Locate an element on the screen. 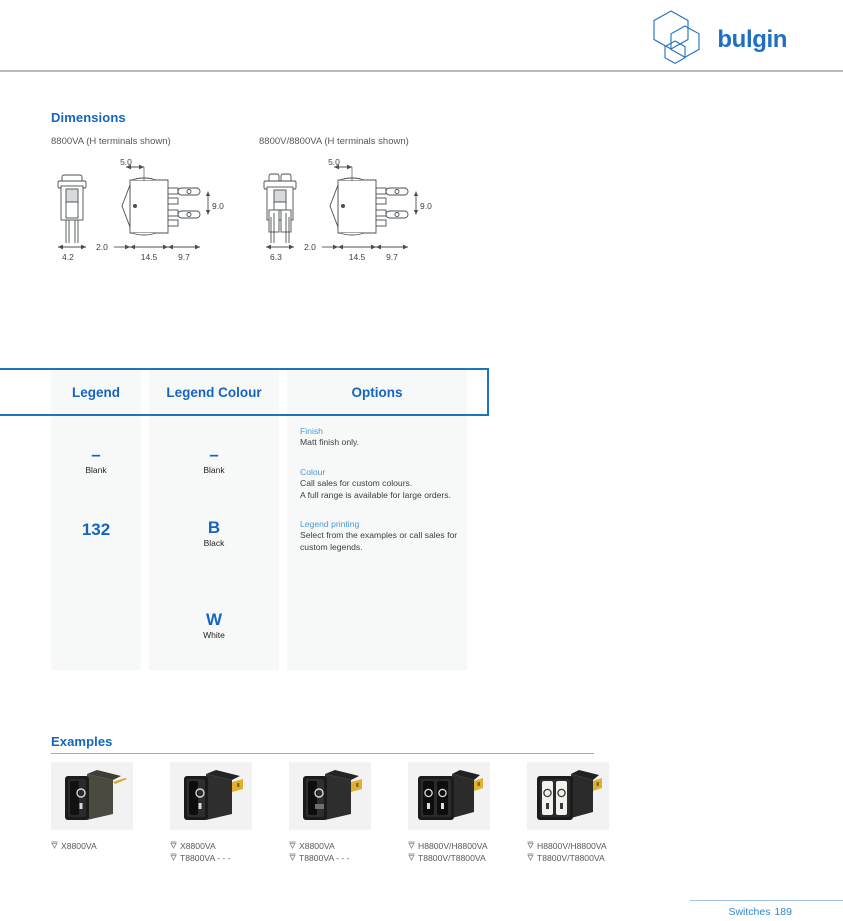  rocker-switch-single-olive-icon is located at coordinates (96, 795).